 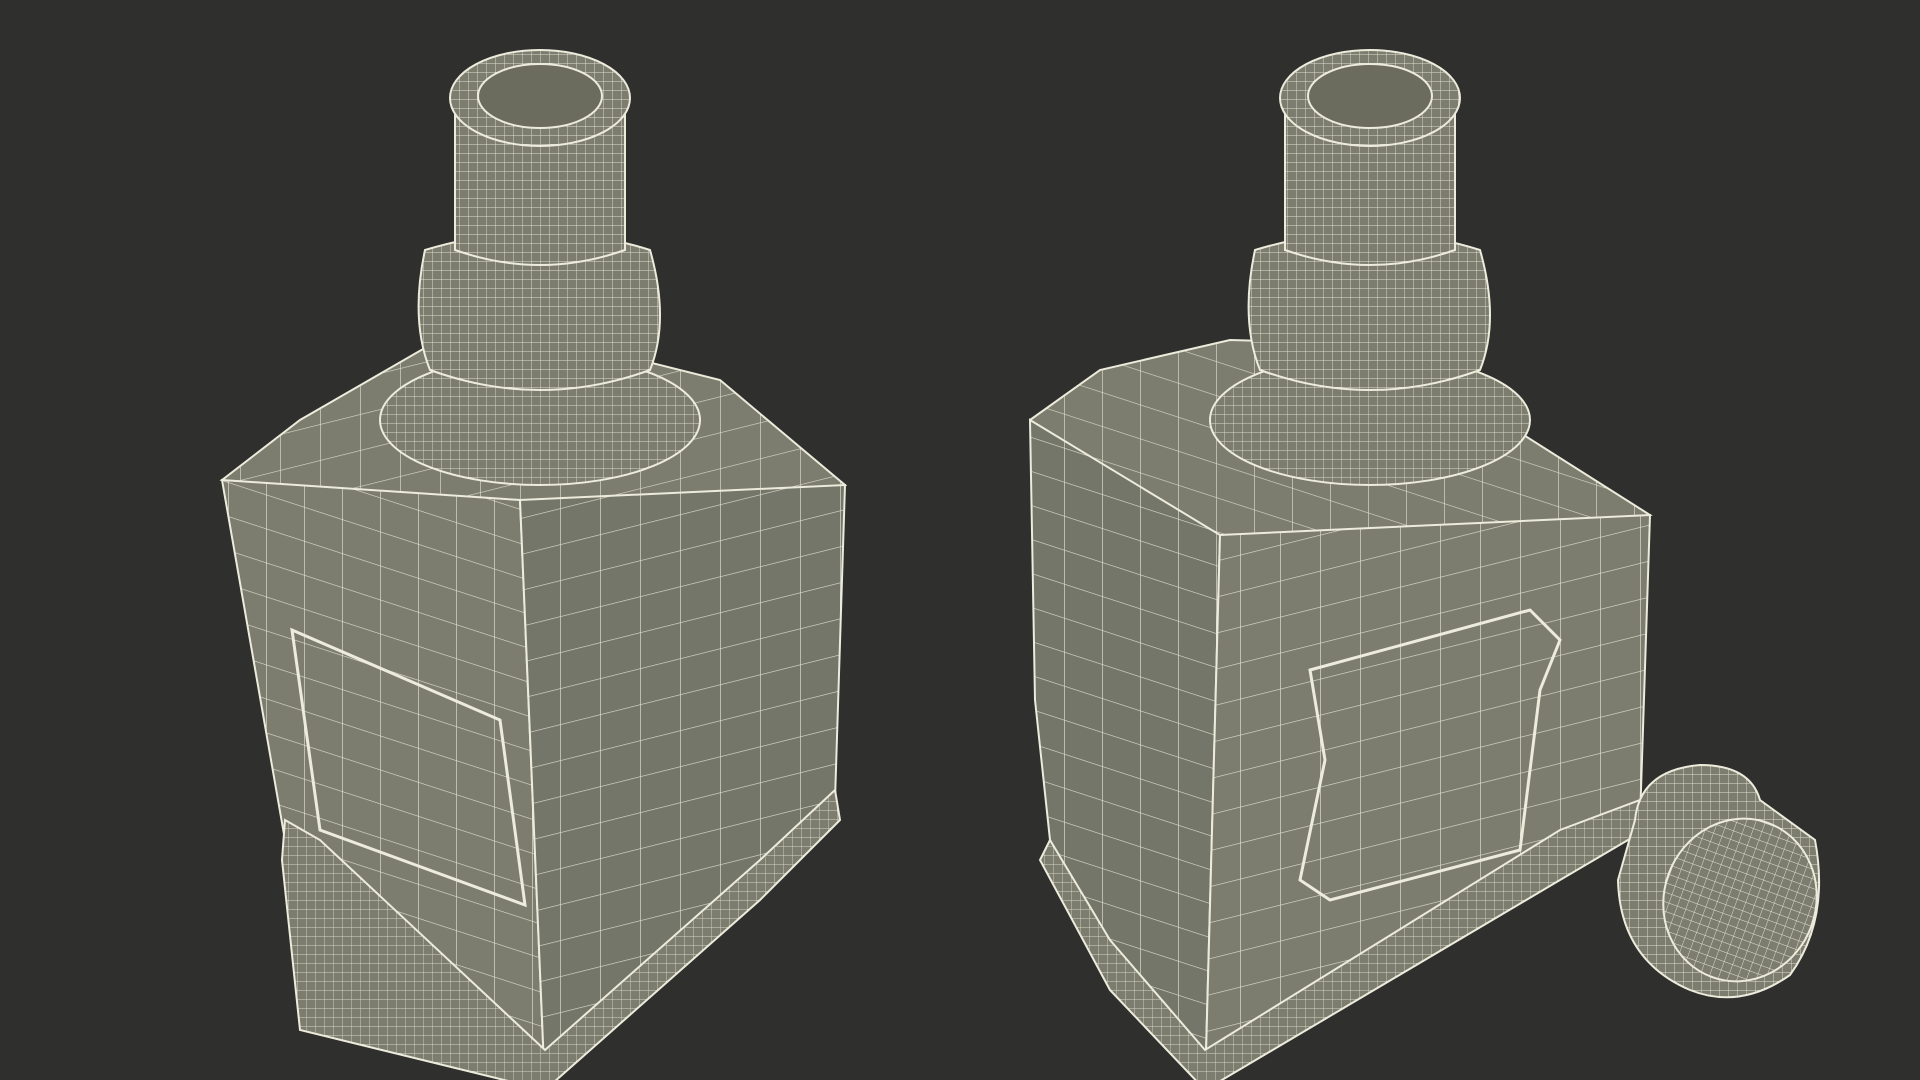 What do you see at coordinates (540, 96) in the screenshot?
I see `bottle-left-opening` at bounding box center [540, 96].